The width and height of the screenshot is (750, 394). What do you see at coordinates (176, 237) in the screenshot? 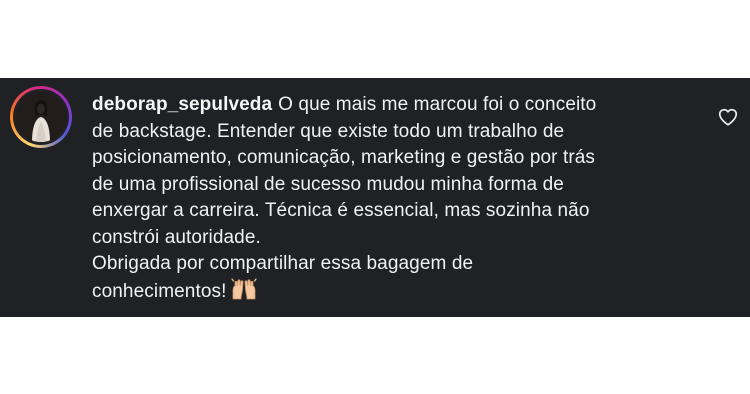
I see `comment-text-line: constrói autoridade.` at bounding box center [176, 237].